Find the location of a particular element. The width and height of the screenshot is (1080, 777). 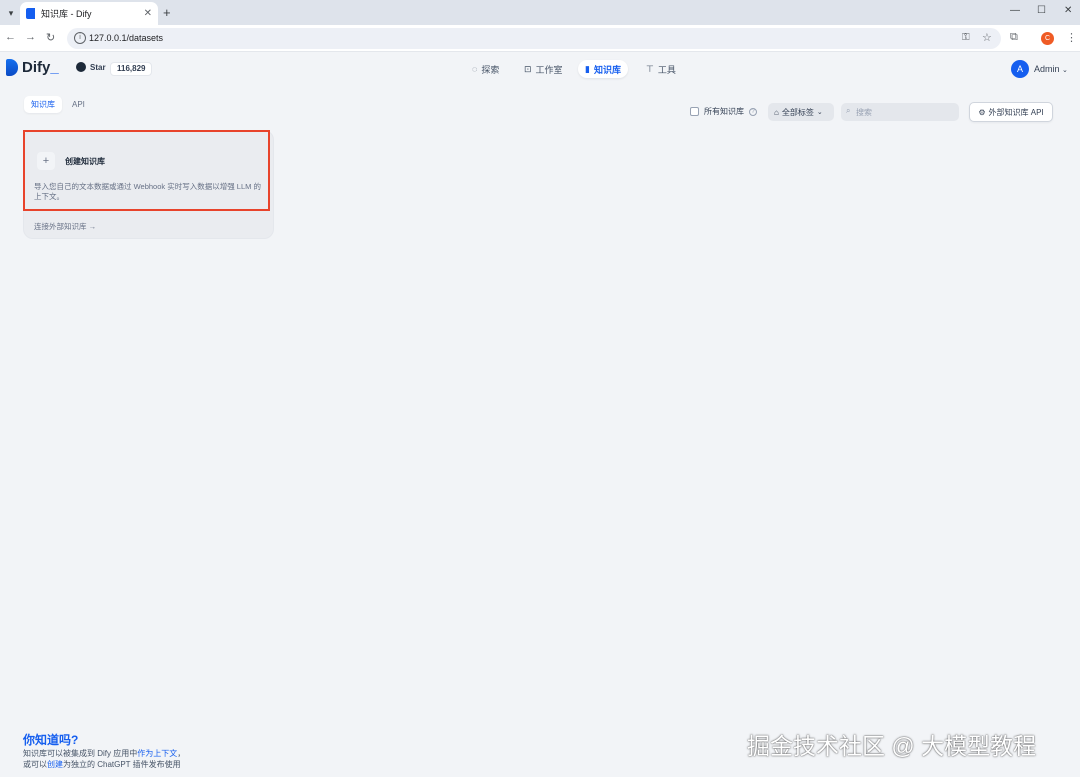

search-icon: ⌕ is located at coordinates (848, 110).